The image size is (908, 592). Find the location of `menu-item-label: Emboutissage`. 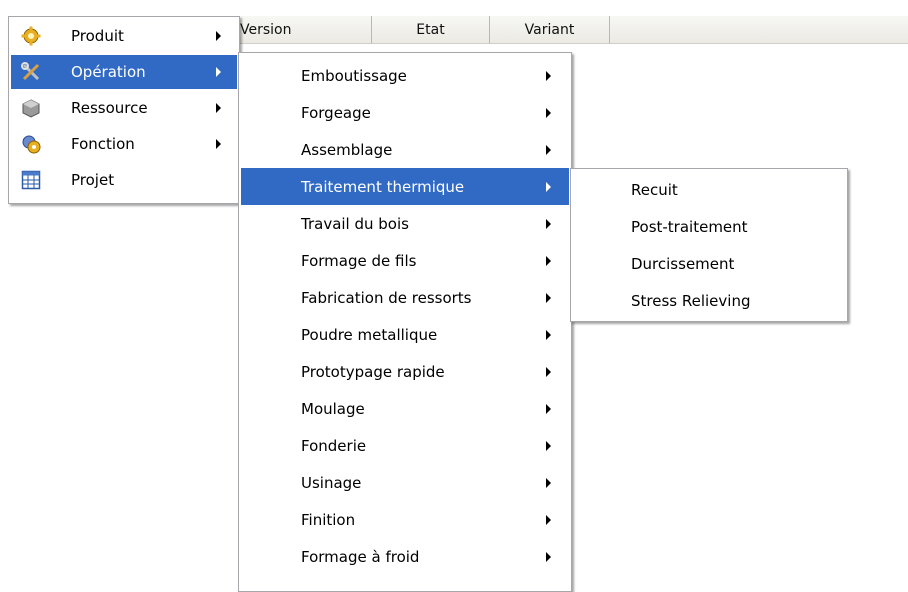

menu-item-label: Emboutissage is located at coordinates (354, 75).